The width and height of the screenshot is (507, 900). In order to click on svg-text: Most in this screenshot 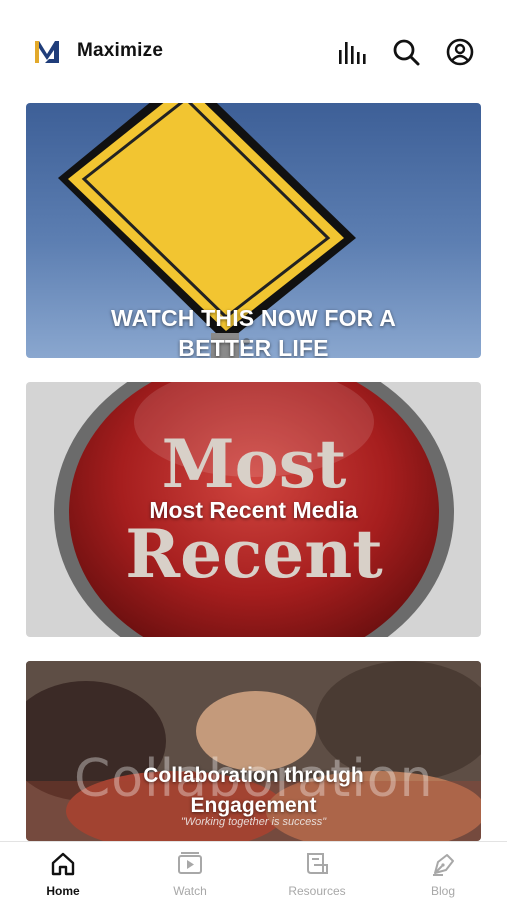, I will do `click(254, 464)`.